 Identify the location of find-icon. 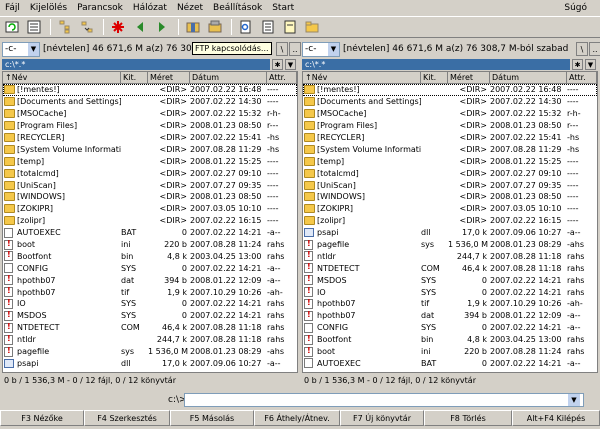
(246, 27).